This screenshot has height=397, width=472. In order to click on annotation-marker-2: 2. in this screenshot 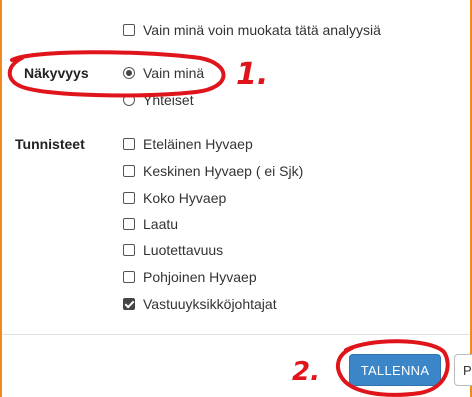, I will do `click(306, 372)`.